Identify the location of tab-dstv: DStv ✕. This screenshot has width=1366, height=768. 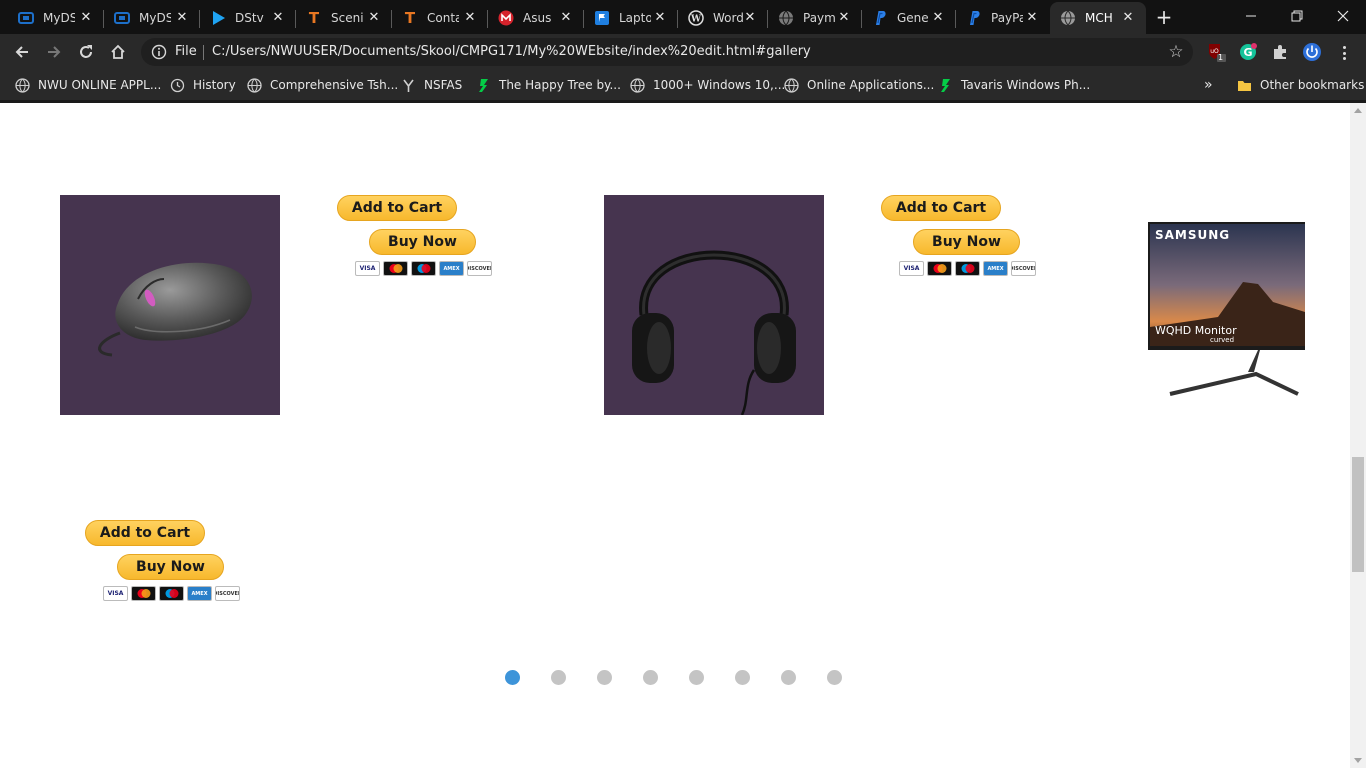
(248, 18).